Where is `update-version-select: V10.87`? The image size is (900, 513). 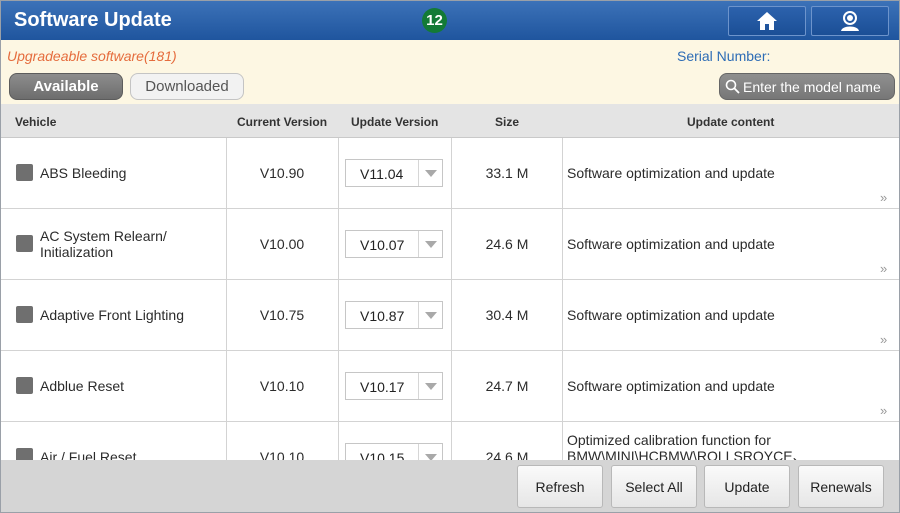 update-version-select: V10.87 is located at coordinates (394, 315).